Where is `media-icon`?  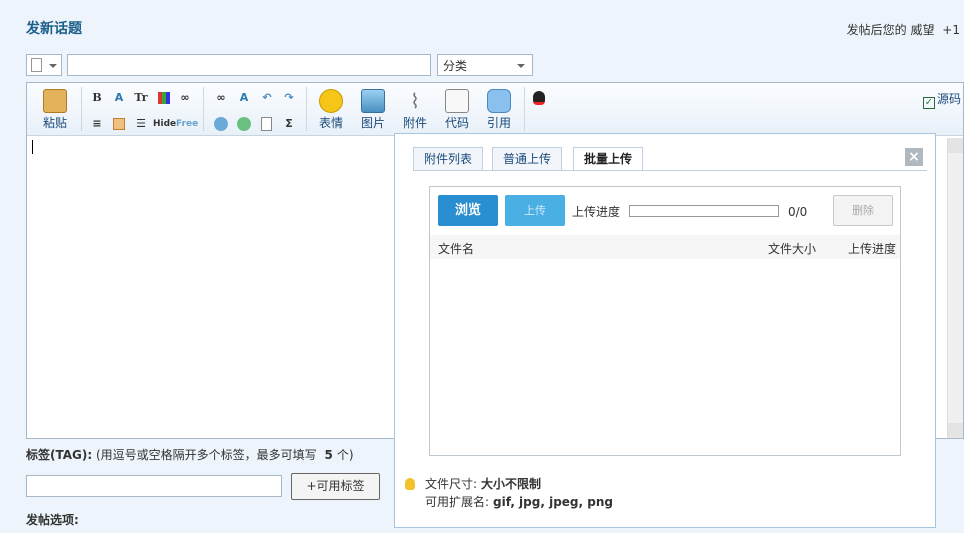 media-icon is located at coordinates (244, 124).